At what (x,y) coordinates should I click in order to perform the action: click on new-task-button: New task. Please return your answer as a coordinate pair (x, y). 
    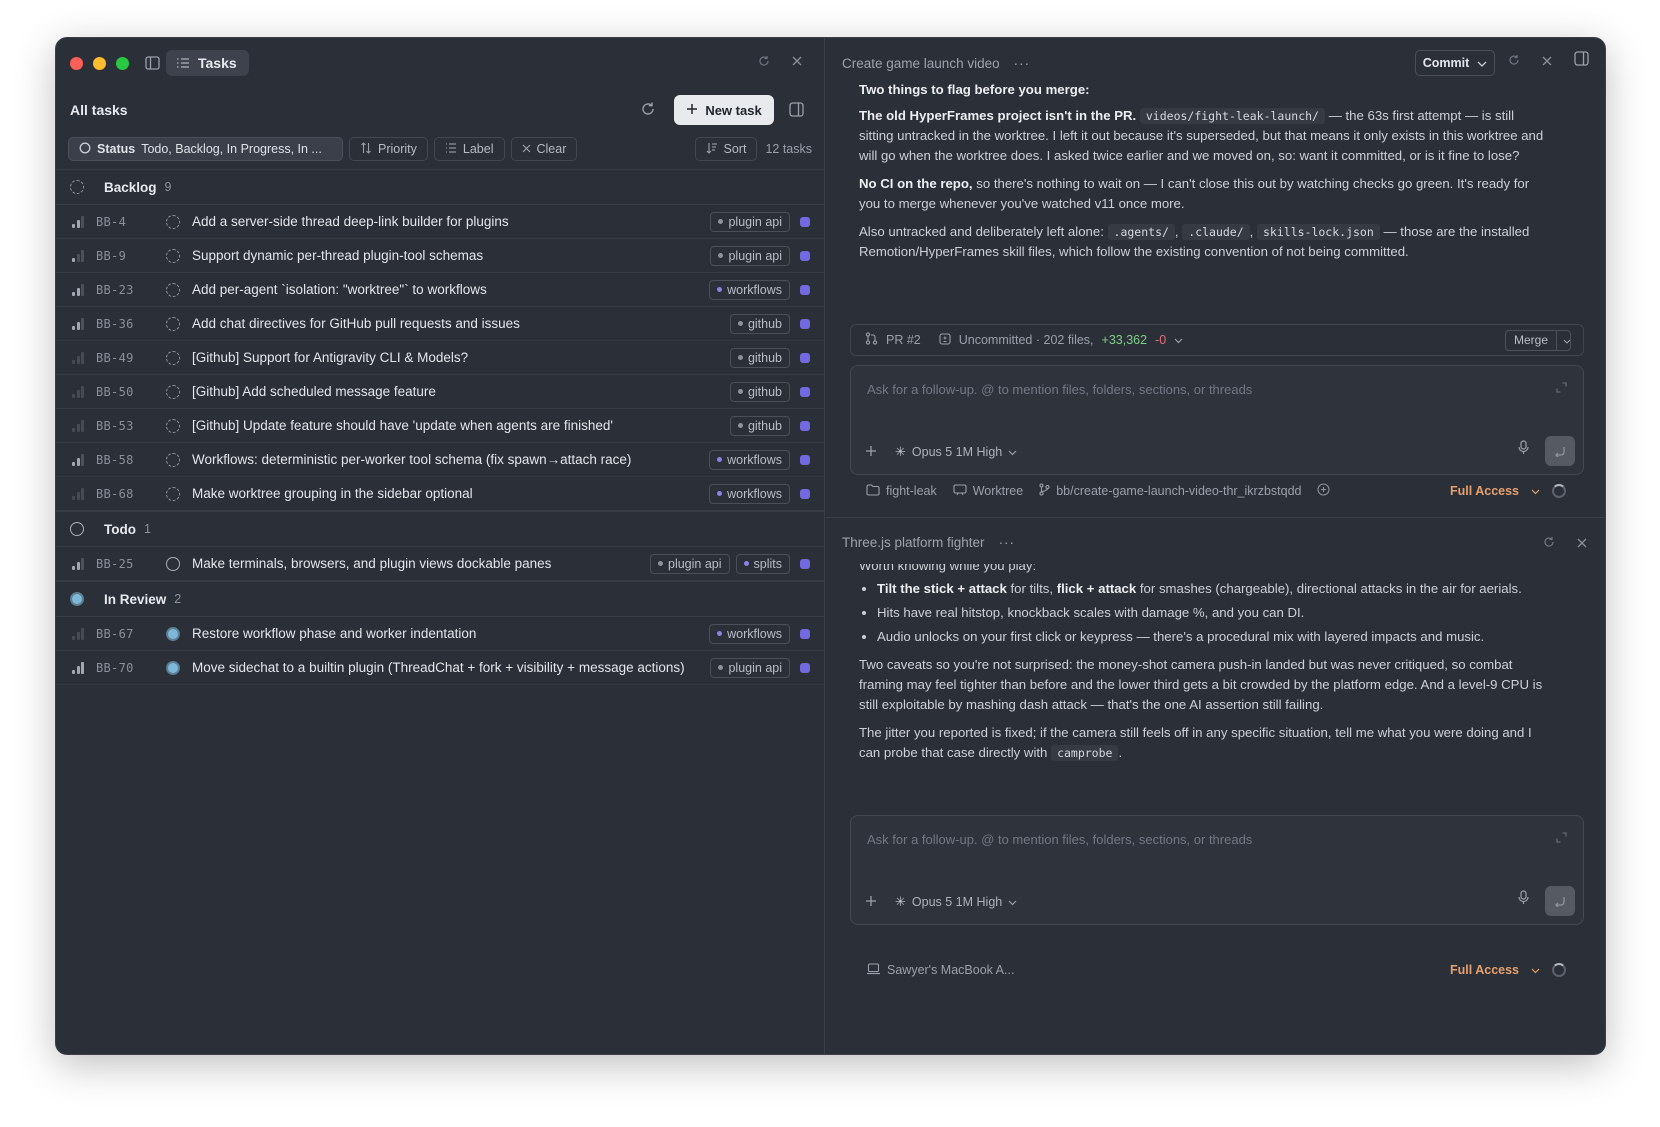
    Looking at the image, I should click on (724, 110).